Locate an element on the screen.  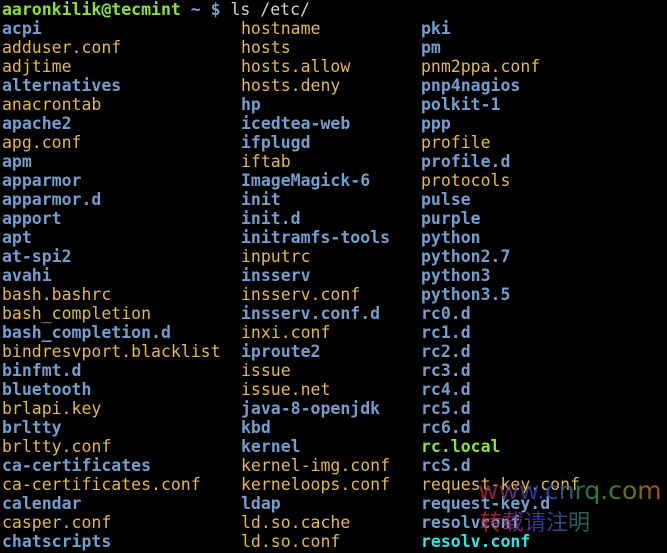
listing-entry-file: bash.bashrc is located at coordinates (57, 294).